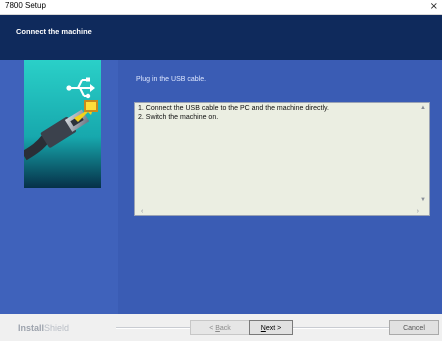 This screenshot has height=341, width=442. Describe the element at coordinates (434, 7) in the screenshot. I see `close-icon: ×` at that location.